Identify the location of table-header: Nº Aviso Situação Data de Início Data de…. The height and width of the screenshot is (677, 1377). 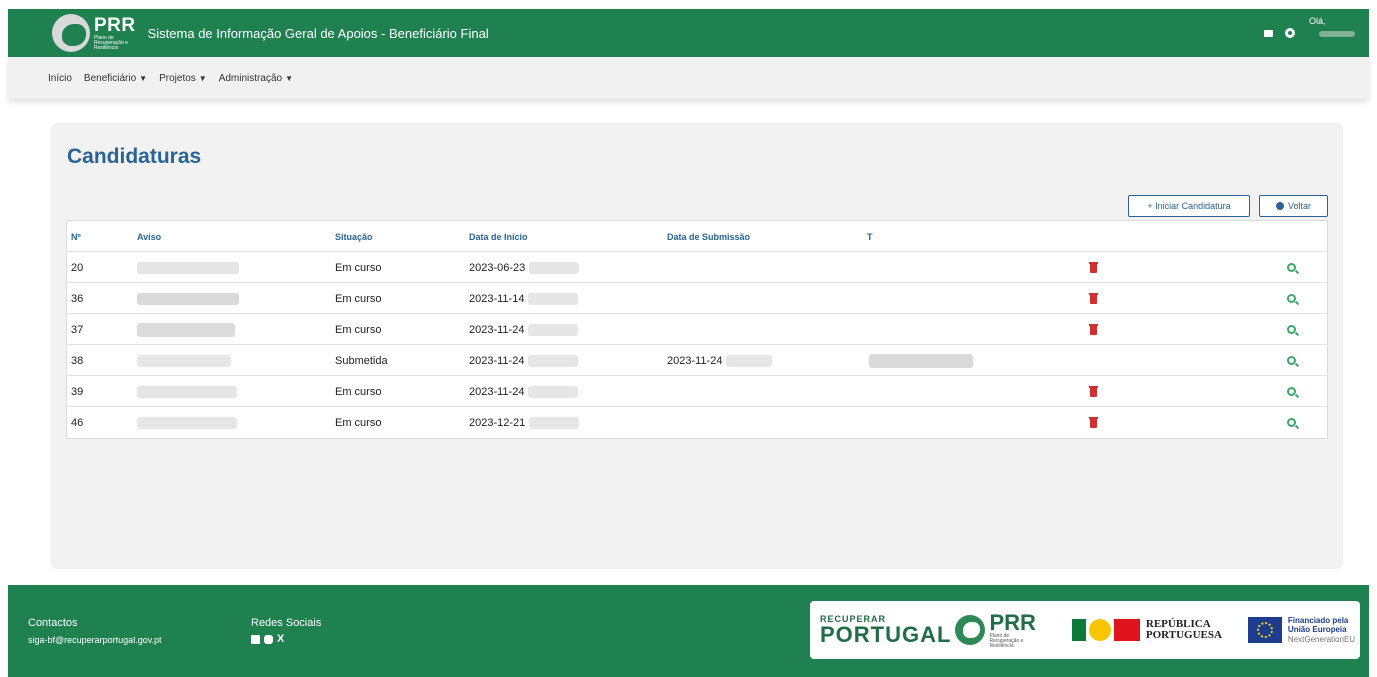
(697, 236).